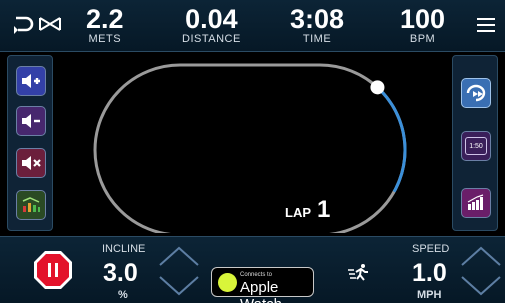 This screenshot has height=303, width=505. Describe the element at coordinates (317, 39) in the screenshot. I see `time-label: TIME` at that location.